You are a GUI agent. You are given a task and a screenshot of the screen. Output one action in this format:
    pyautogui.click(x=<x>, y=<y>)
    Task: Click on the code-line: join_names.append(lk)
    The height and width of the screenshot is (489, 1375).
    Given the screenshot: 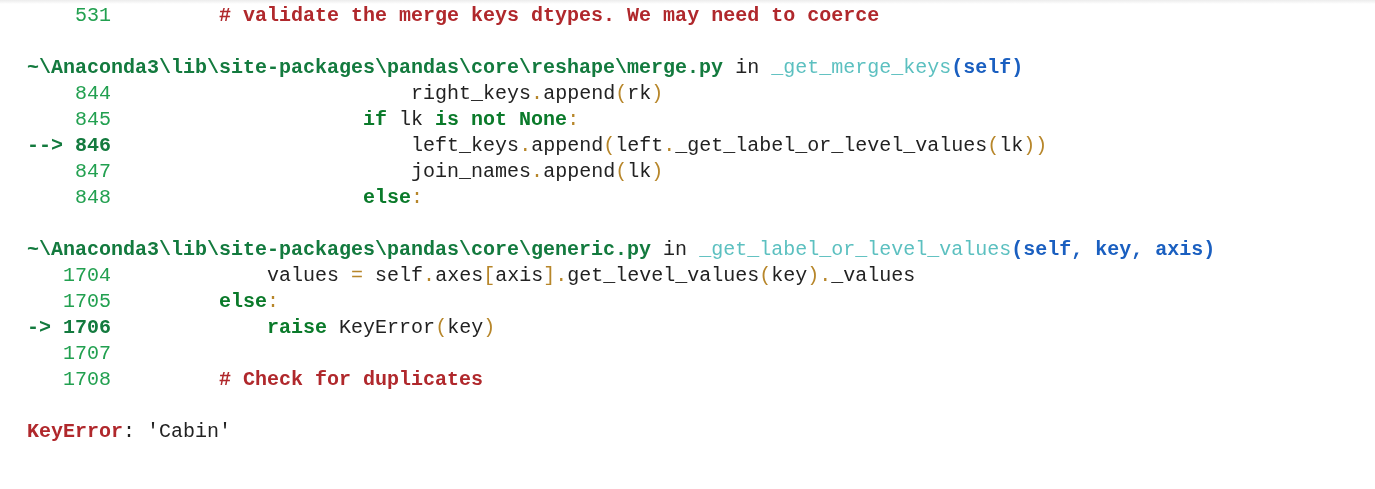 What is the action you would take?
    pyautogui.click(x=537, y=171)
    